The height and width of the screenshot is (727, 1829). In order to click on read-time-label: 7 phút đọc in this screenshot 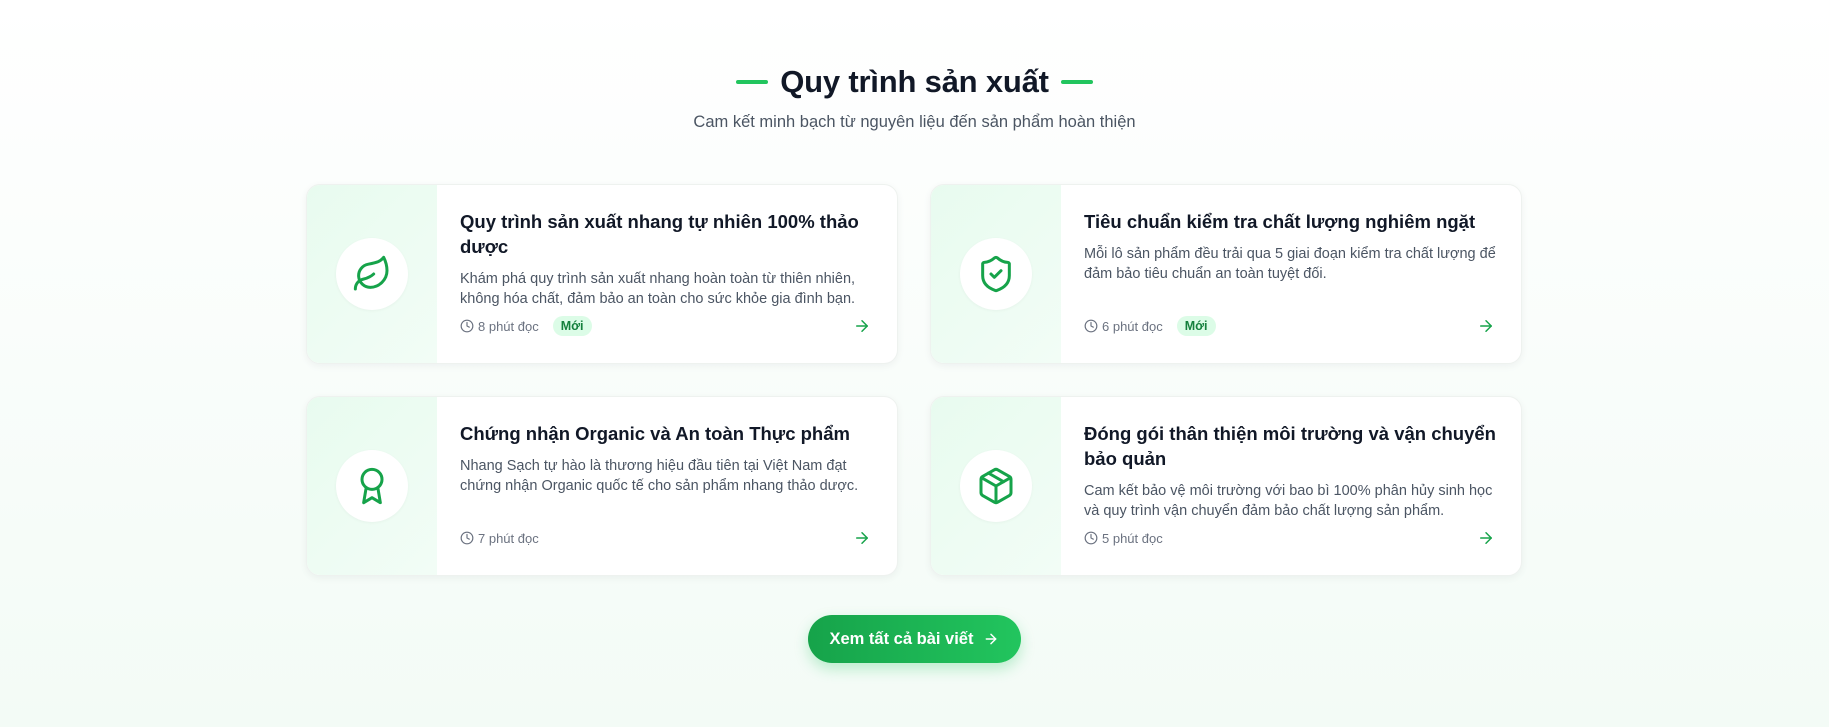, I will do `click(508, 538)`.